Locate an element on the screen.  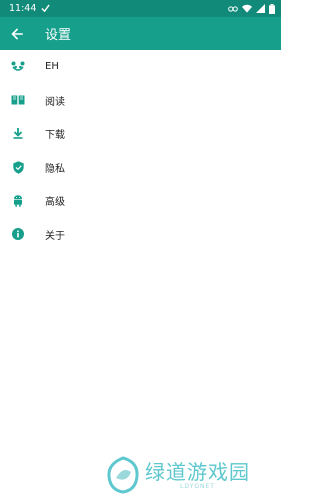
wifi-icon is located at coordinates (247, 8).